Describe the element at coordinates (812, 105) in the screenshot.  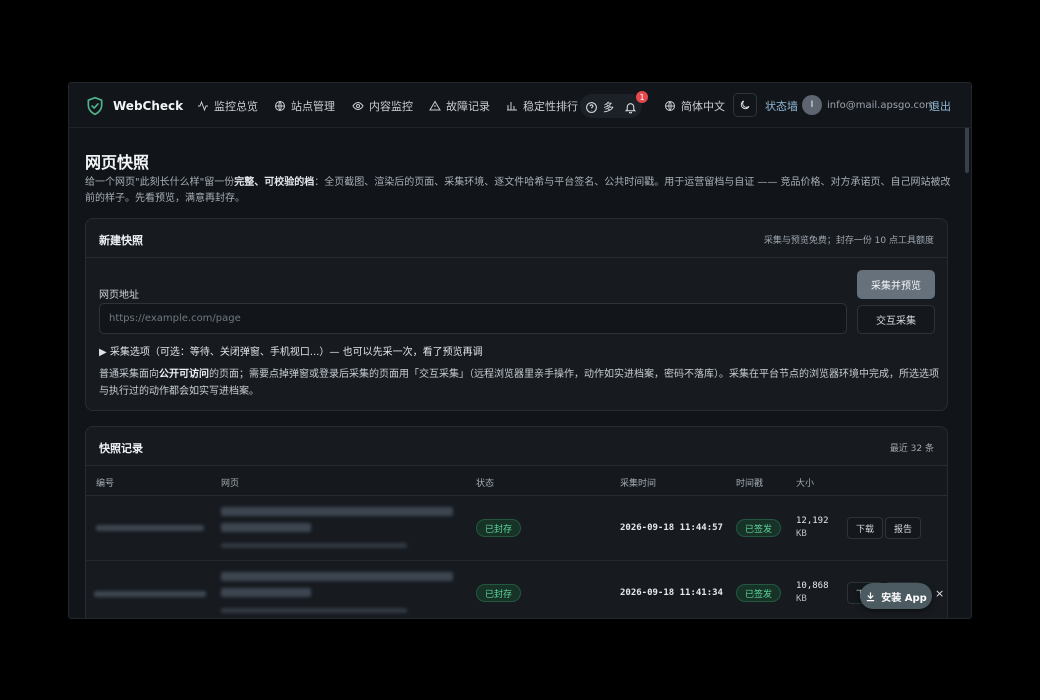
I see `avatar: I` at that location.